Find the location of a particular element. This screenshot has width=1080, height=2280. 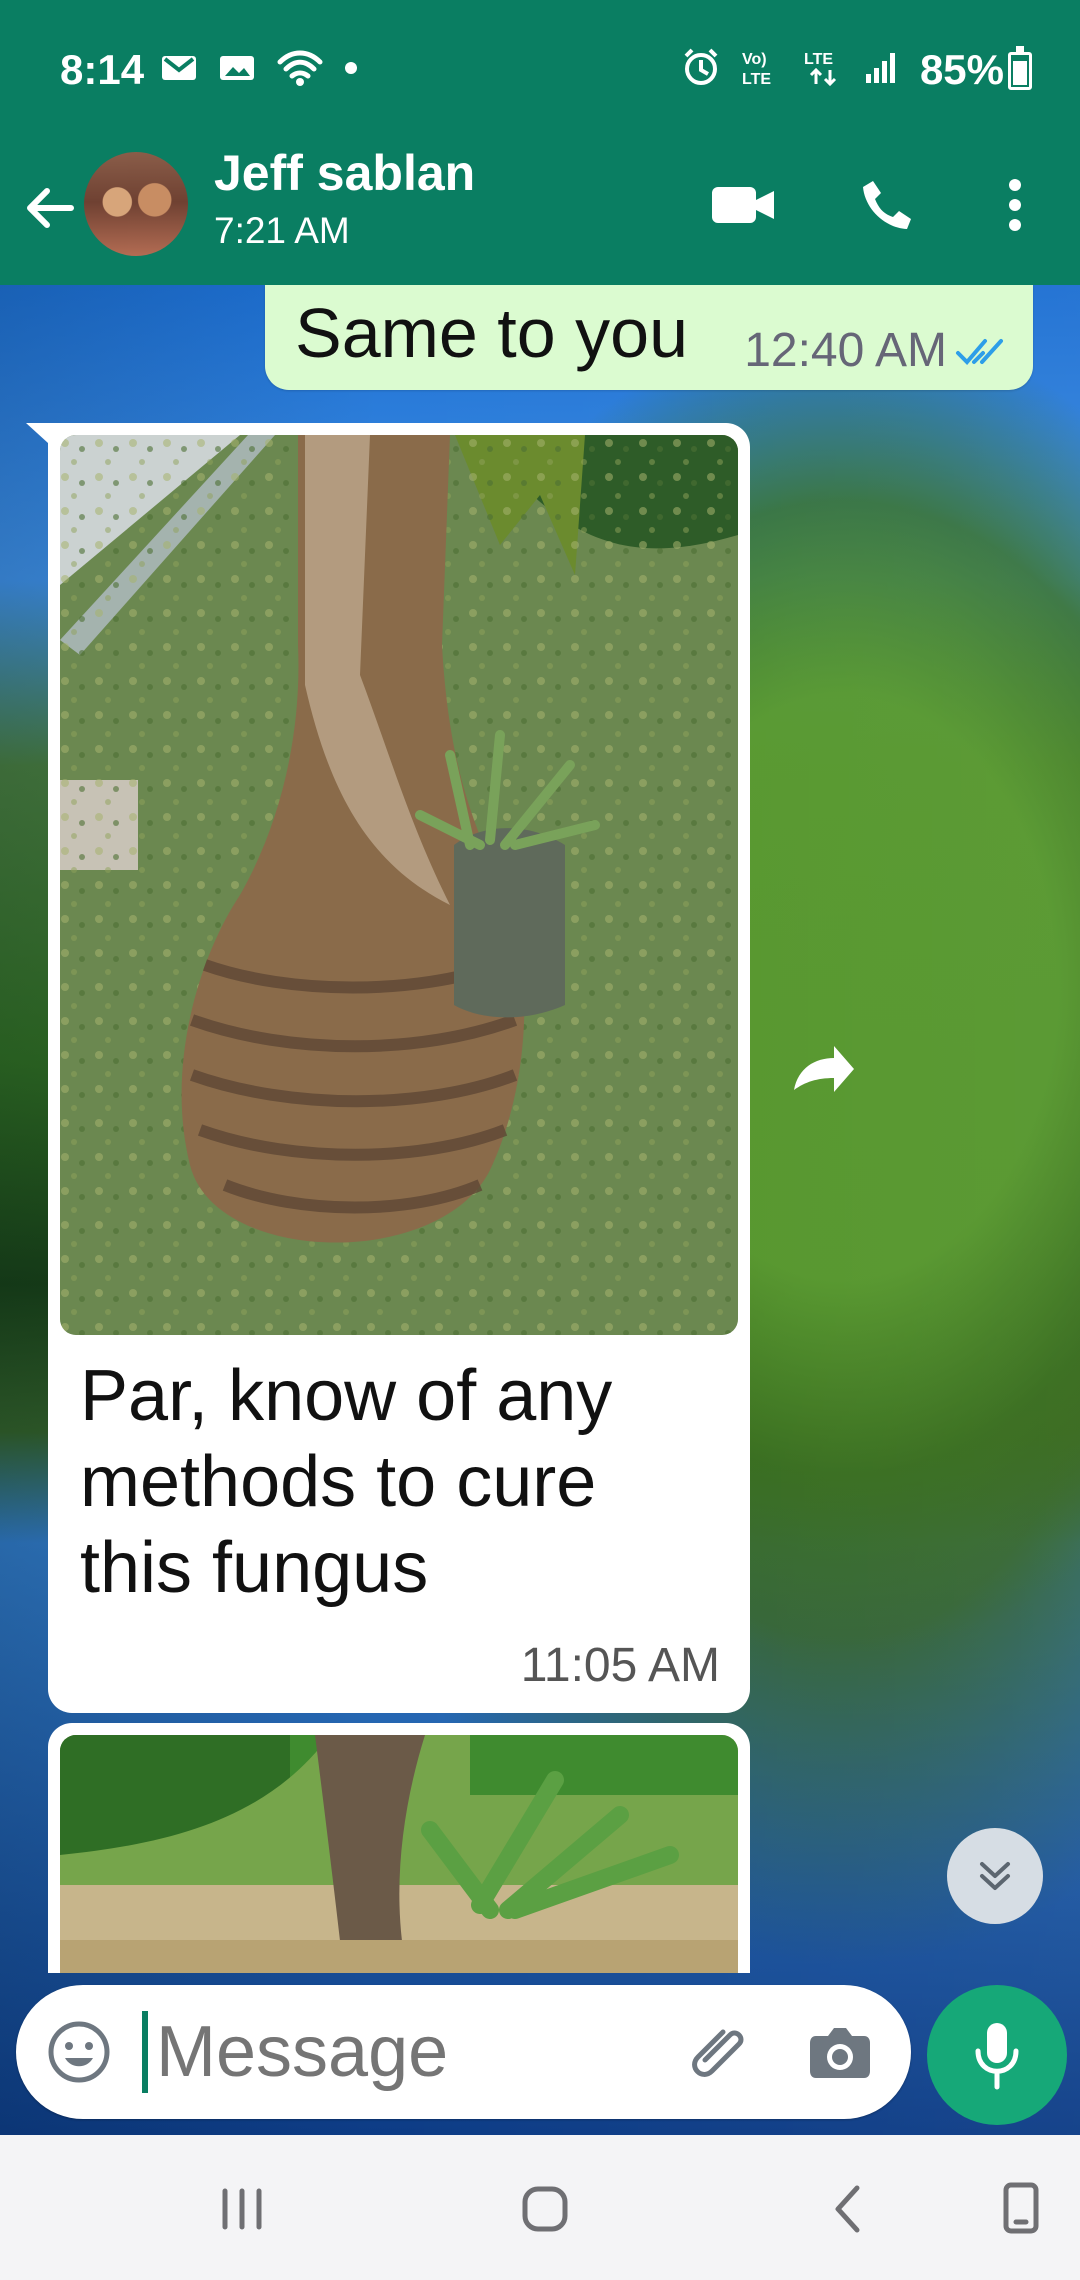

incoming-photo-message-partial is located at coordinates (399, 1848).